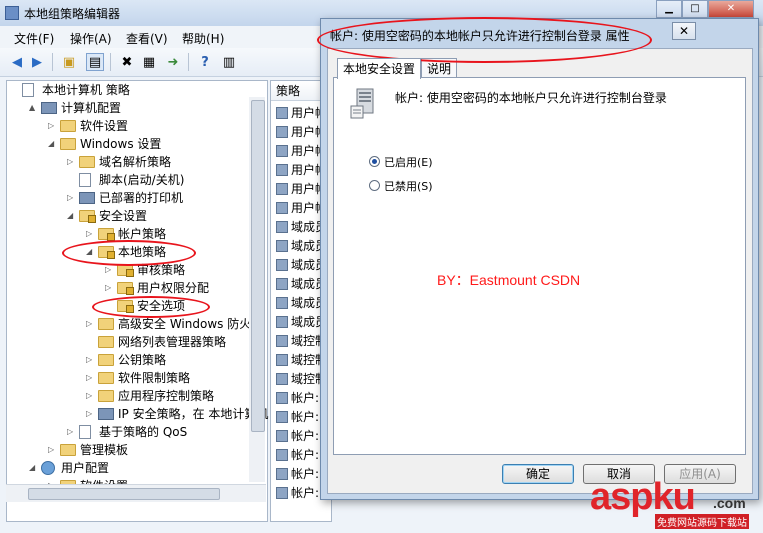  I want to click on main-close-button: ✕, so click(731, 9).